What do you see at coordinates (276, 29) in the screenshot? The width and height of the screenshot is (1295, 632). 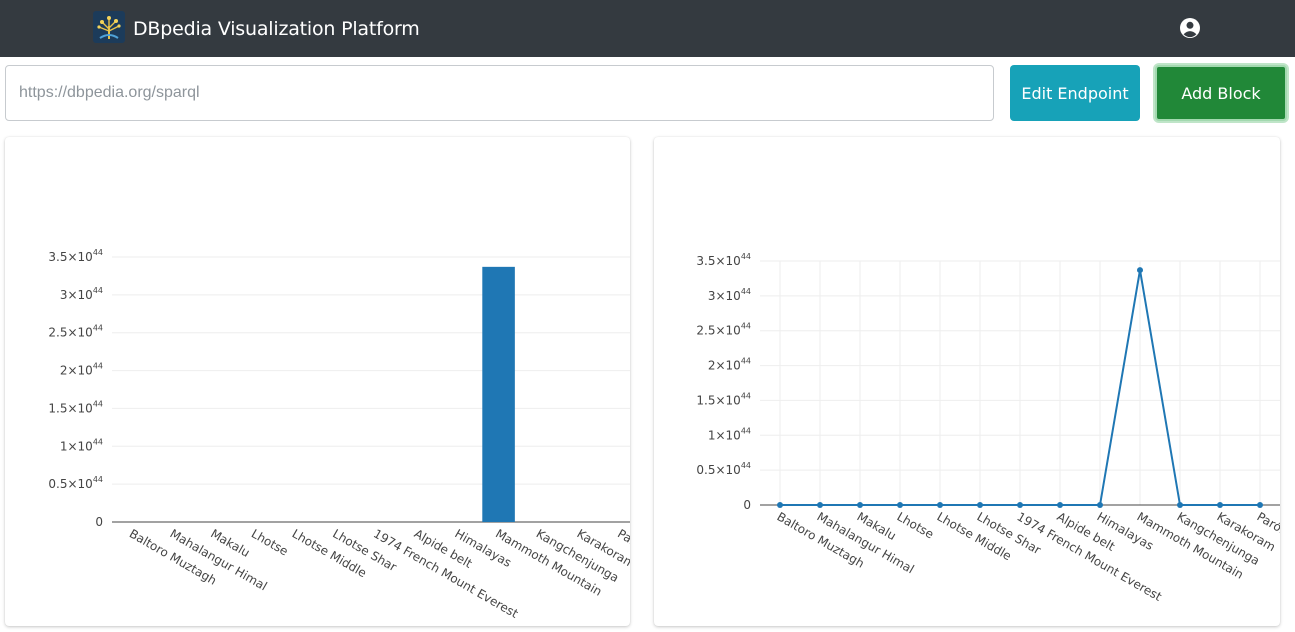 I see `brand-title: DBpedia Visualization Platform` at bounding box center [276, 29].